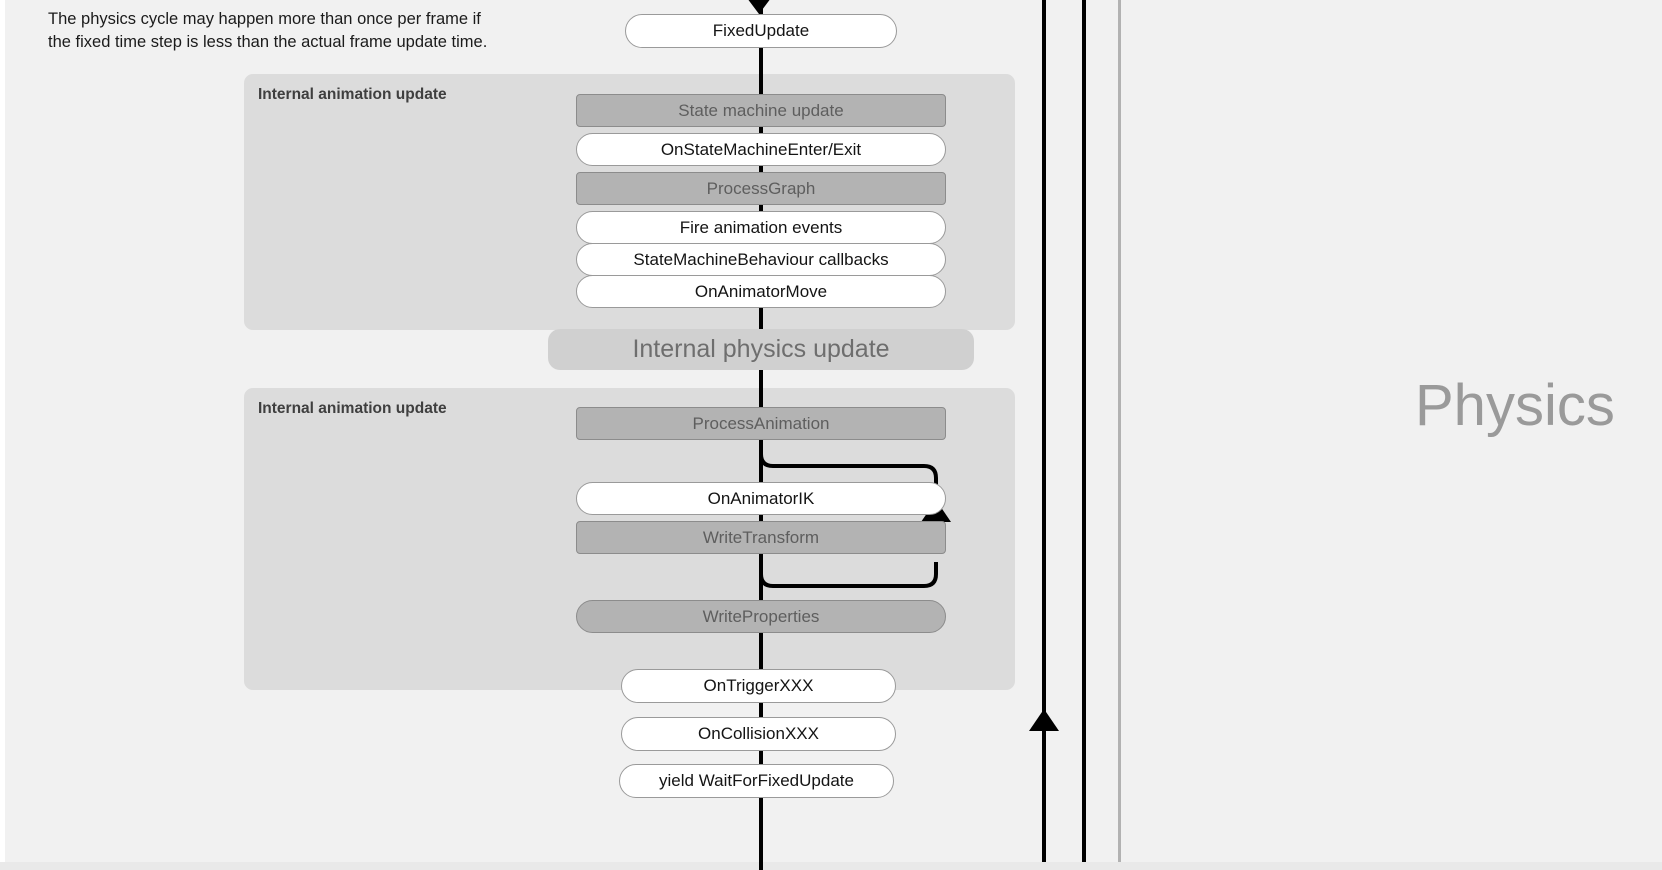  I want to click on node-on-state-machine-enter-exit: OnStateMachineEnter/Exit, so click(761, 149).